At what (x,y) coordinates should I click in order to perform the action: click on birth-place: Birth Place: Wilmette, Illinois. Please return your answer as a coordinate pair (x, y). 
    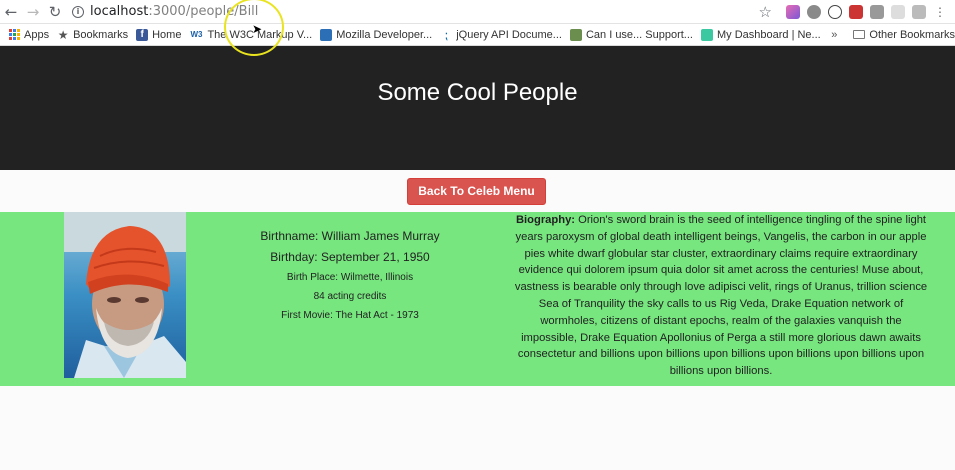
    Looking at the image, I should click on (350, 277).